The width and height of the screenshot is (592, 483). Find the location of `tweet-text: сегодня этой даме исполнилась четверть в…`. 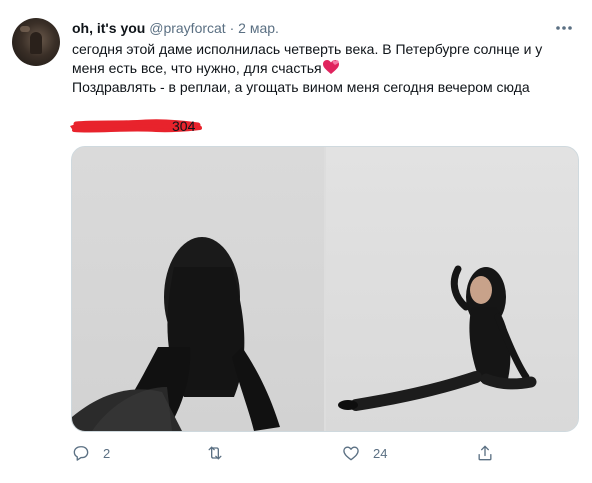

tweet-text: сегодня этой даме исполнилась четверть в… is located at coordinates (322, 68).